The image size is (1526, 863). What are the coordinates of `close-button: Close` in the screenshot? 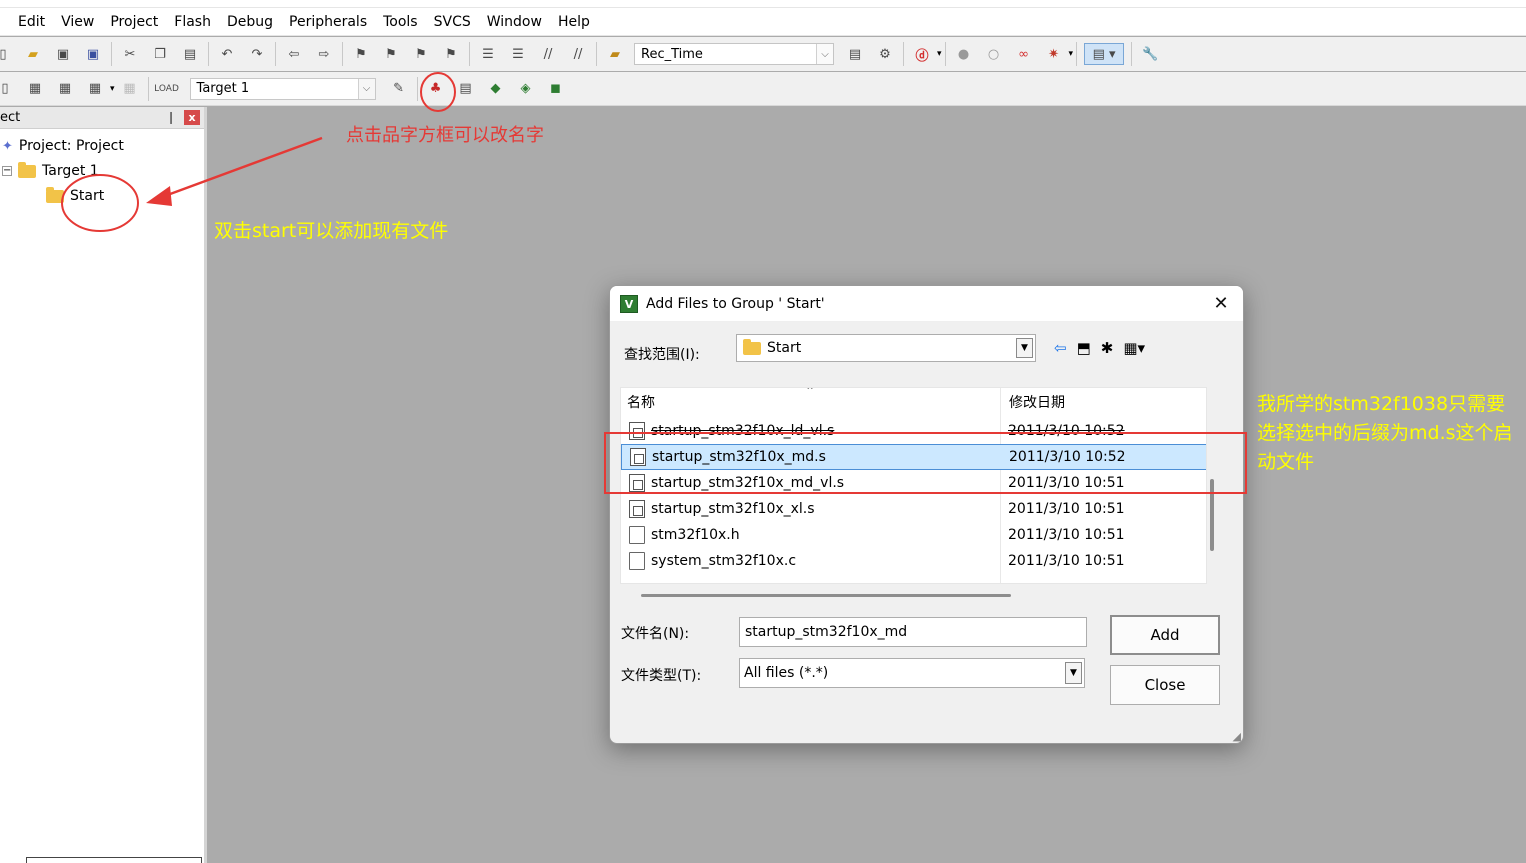 It's located at (1165, 685).